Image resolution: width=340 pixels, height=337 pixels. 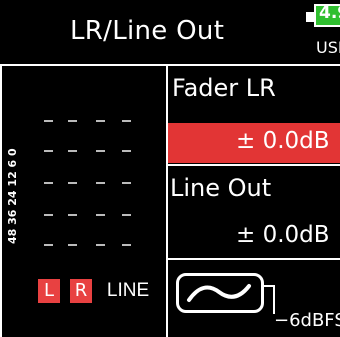 What do you see at coordinates (221, 188) in the screenshot?
I see `line-out-label: Line Out` at bounding box center [221, 188].